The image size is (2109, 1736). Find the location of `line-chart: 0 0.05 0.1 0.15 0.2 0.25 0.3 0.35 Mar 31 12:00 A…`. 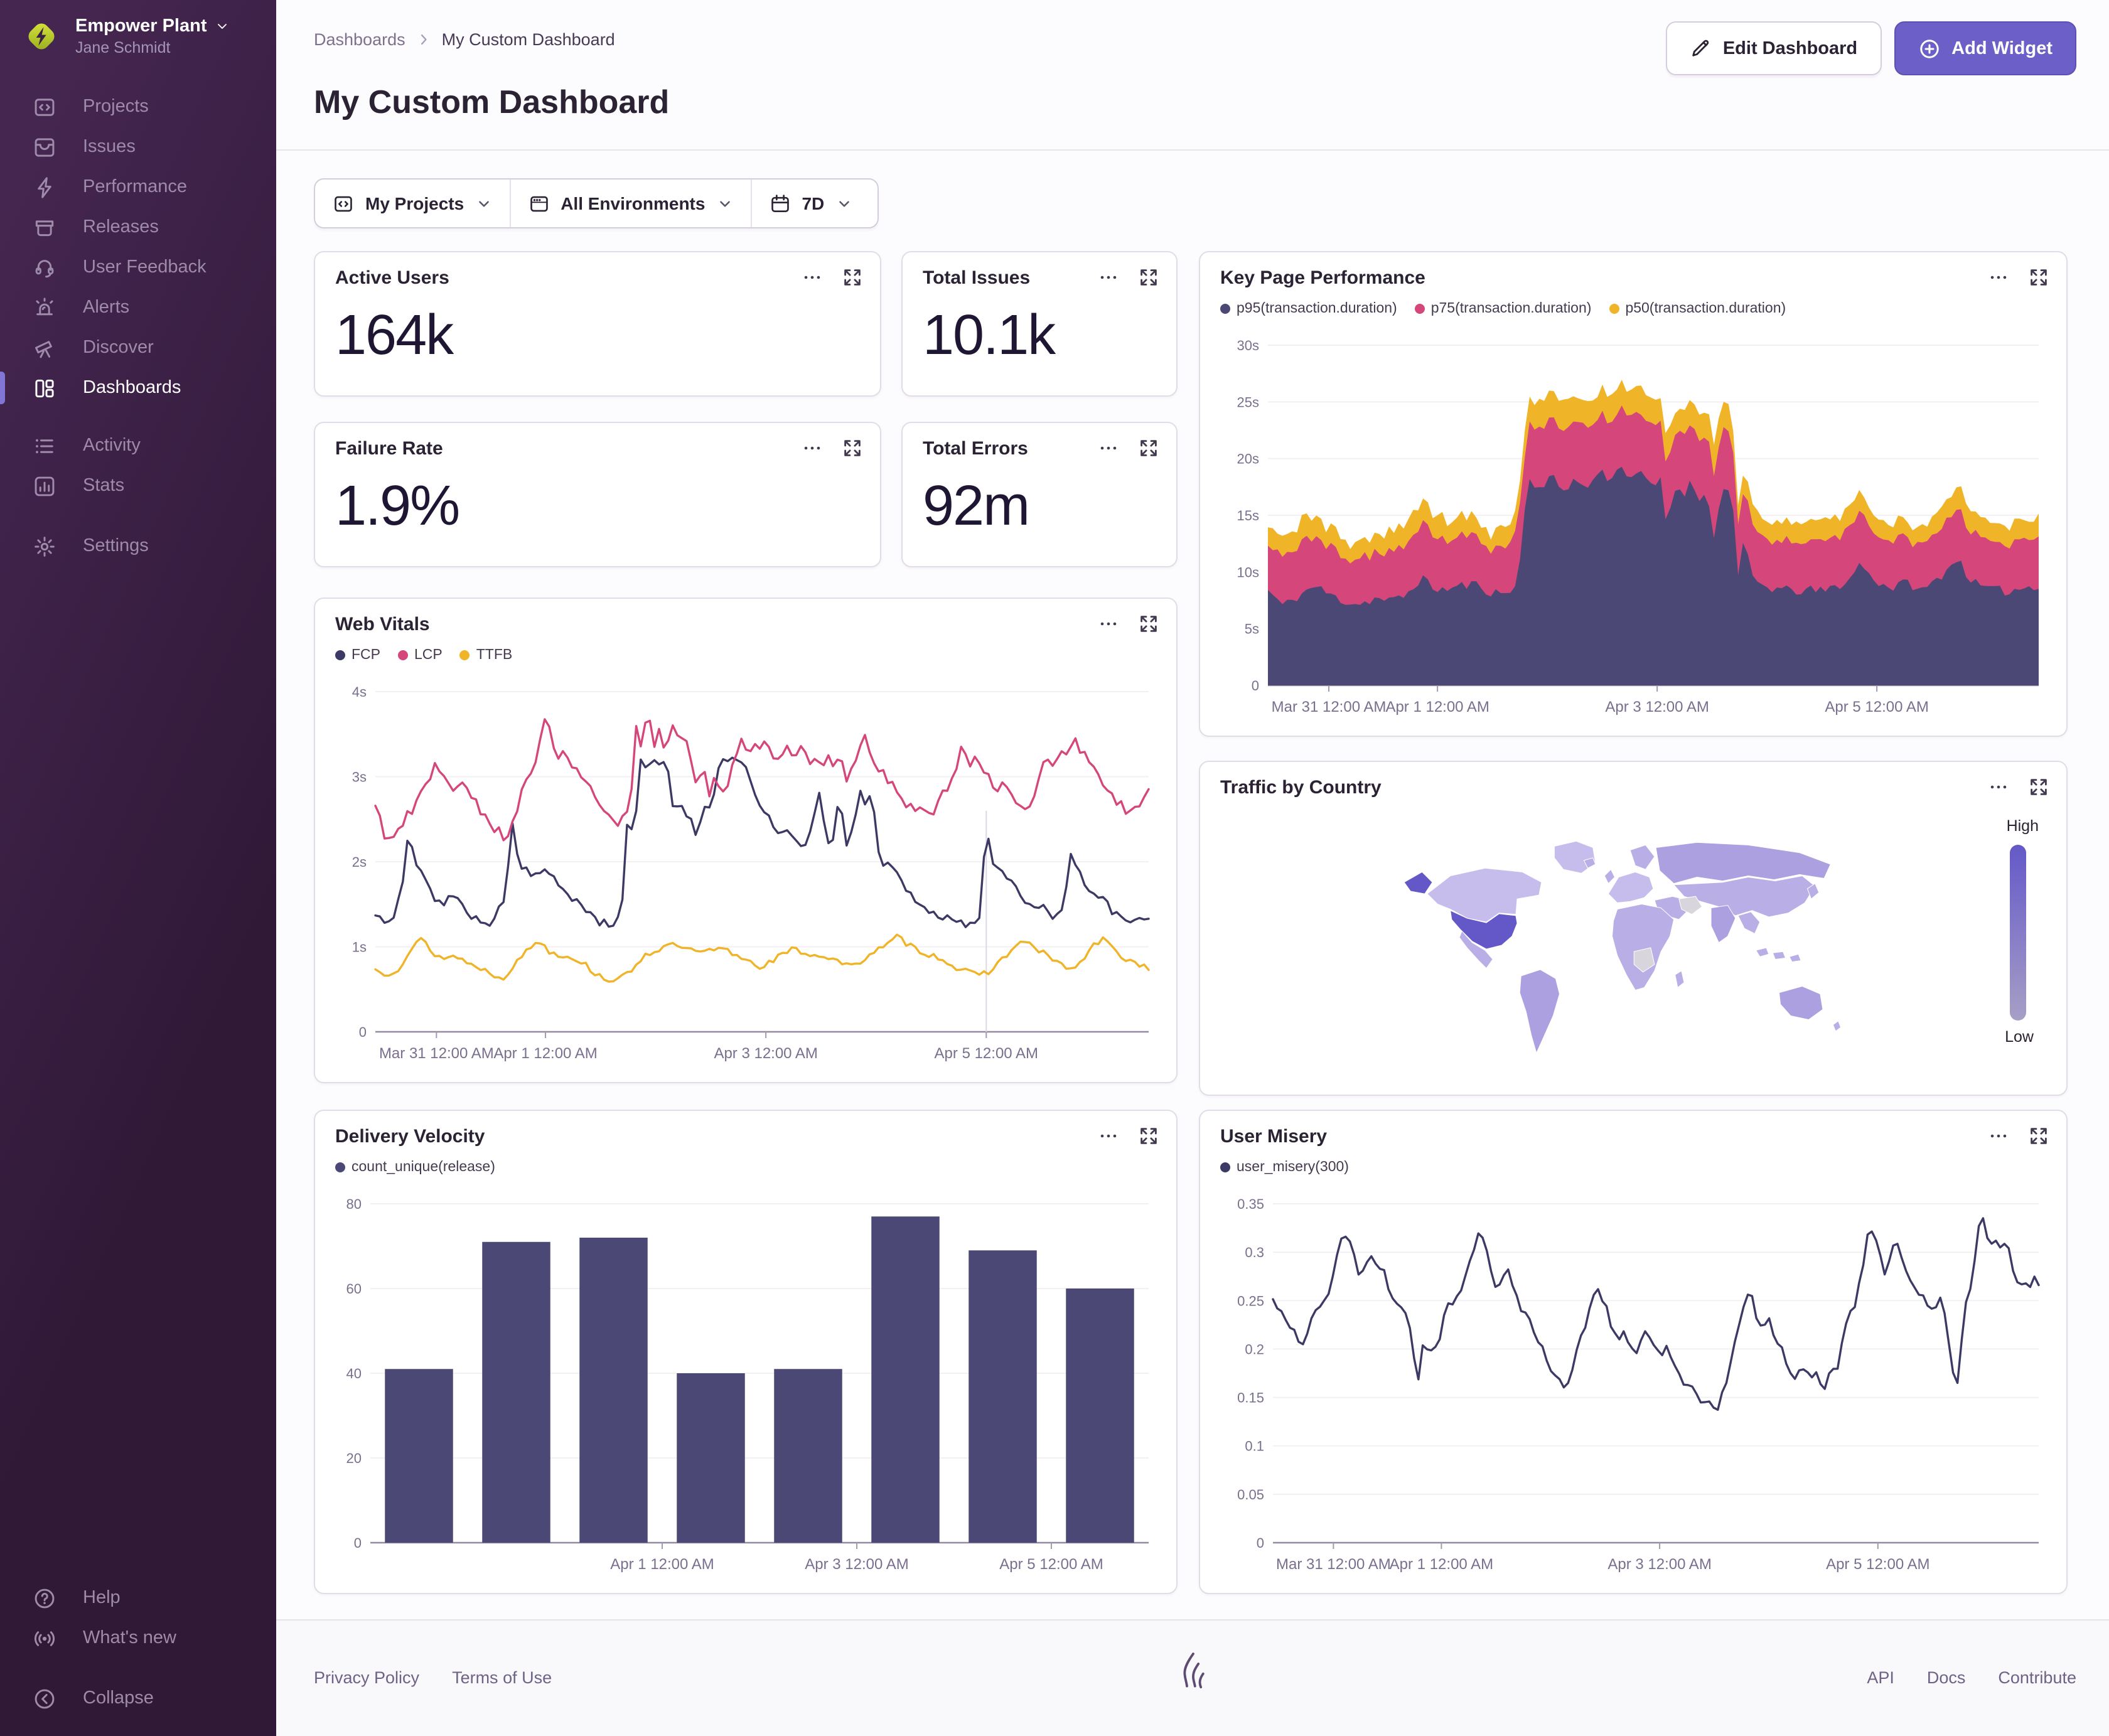

line-chart: 0 0.05 0.1 0.15 0.2 0.25 0.3 0.35 Mar 31 12:00 A… is located at coordinates (1634, 1387).